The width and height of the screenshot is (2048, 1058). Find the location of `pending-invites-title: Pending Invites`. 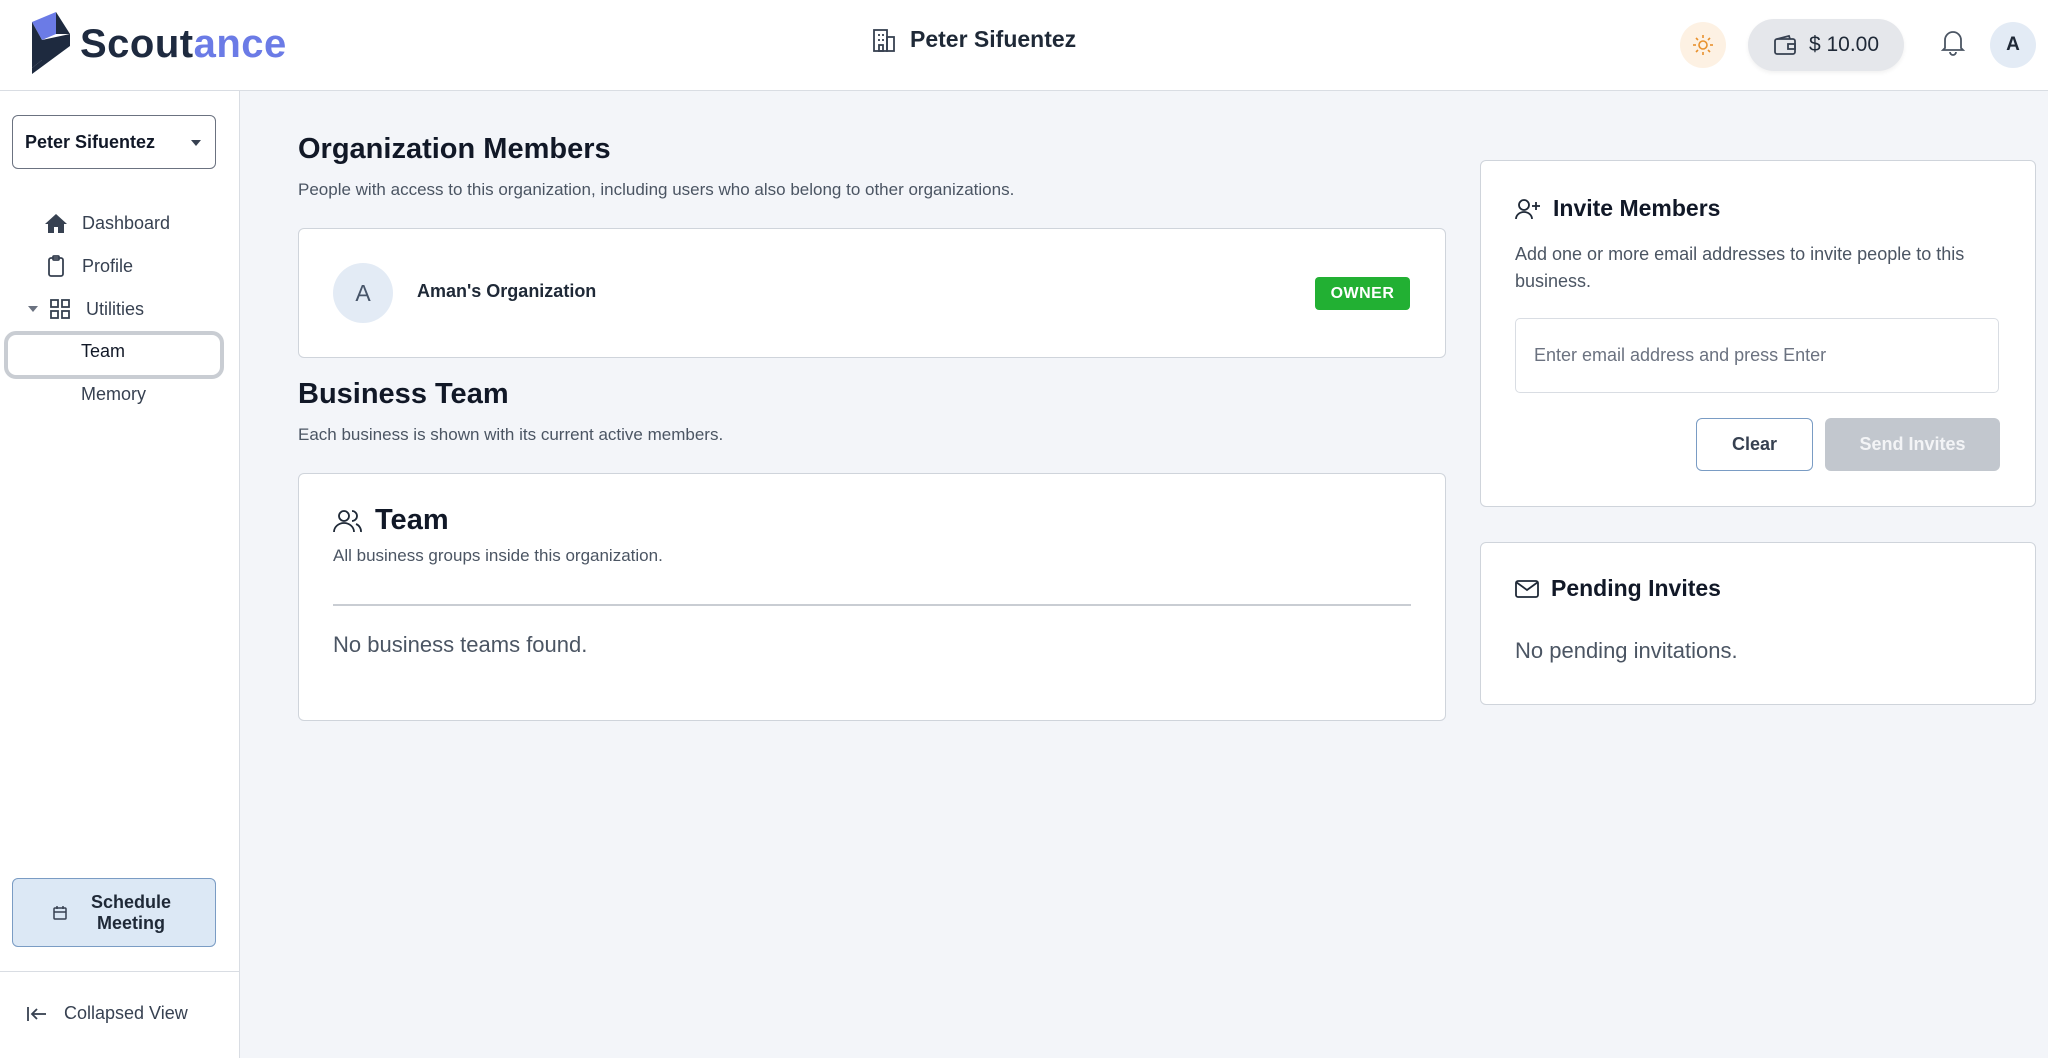

pending-invites-title: Pending Invites is located at coordinates (1618, 588).